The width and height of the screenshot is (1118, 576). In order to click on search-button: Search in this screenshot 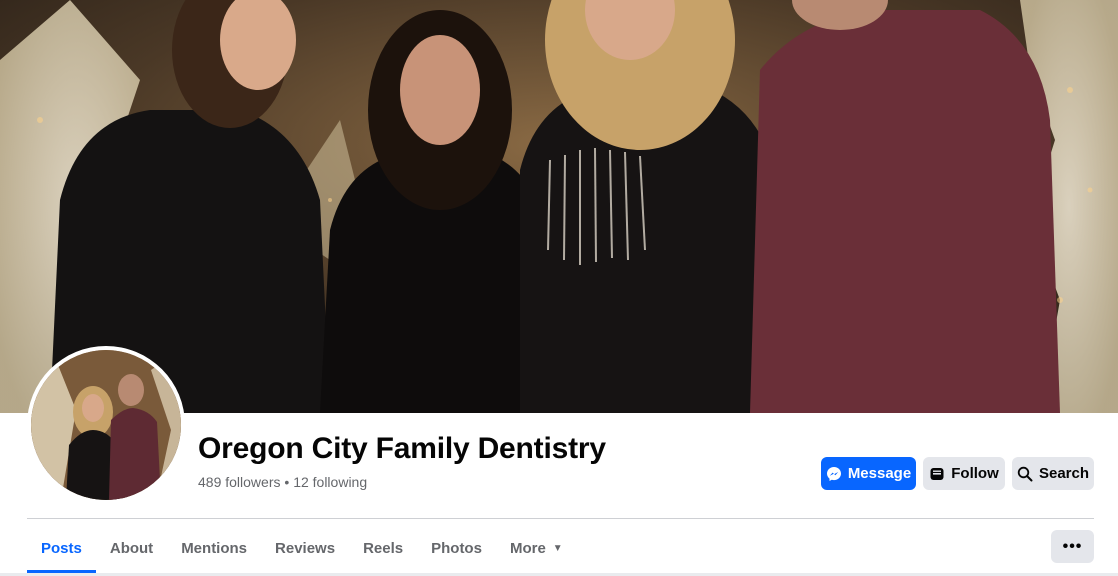, I will do `click(1053, 473)`.